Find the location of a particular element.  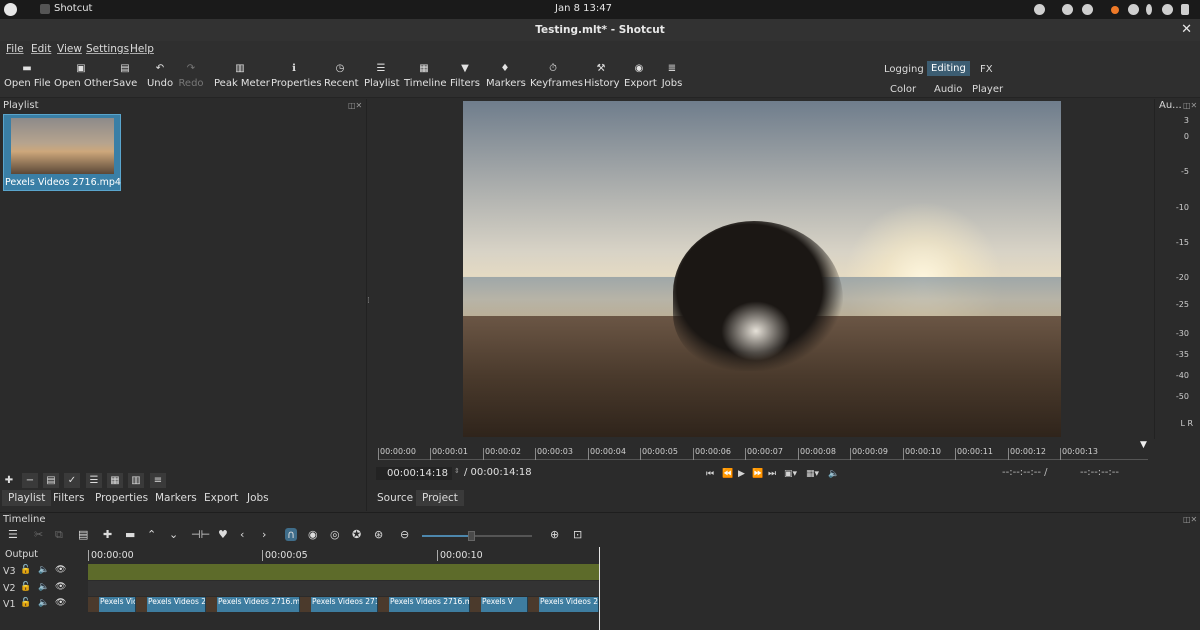

split-icon: ⊣⊢ is located at coordinates (200, 534).